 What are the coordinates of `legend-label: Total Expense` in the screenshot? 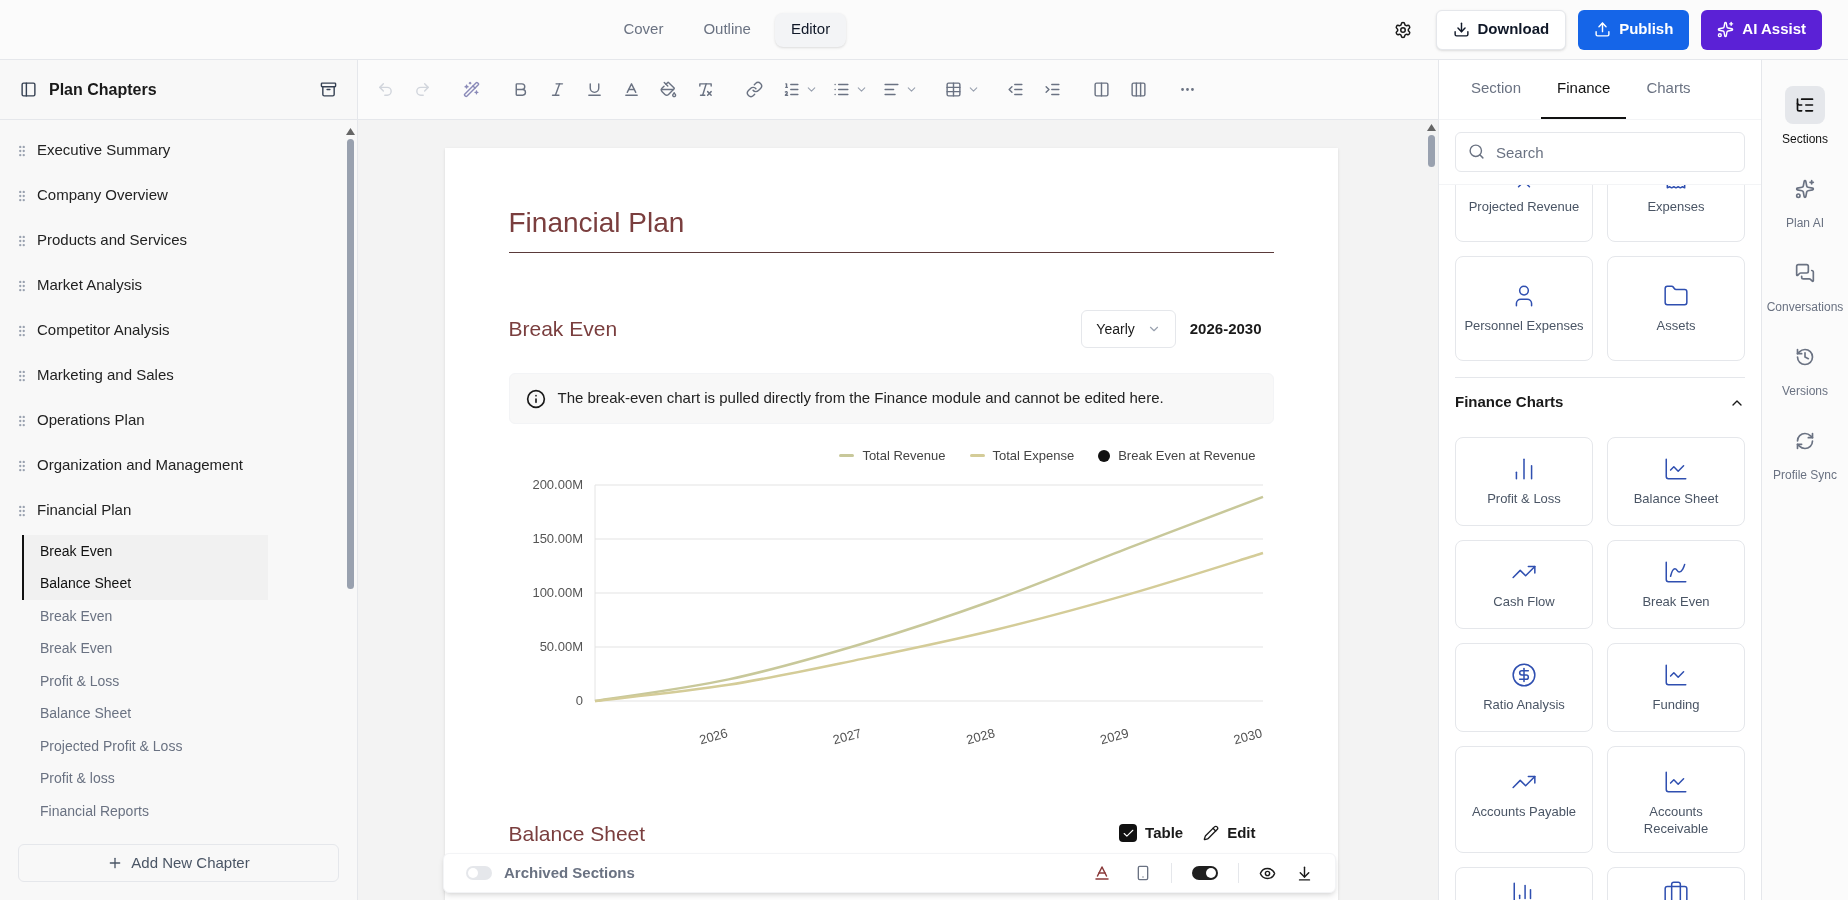 It's located at (1033, 456).